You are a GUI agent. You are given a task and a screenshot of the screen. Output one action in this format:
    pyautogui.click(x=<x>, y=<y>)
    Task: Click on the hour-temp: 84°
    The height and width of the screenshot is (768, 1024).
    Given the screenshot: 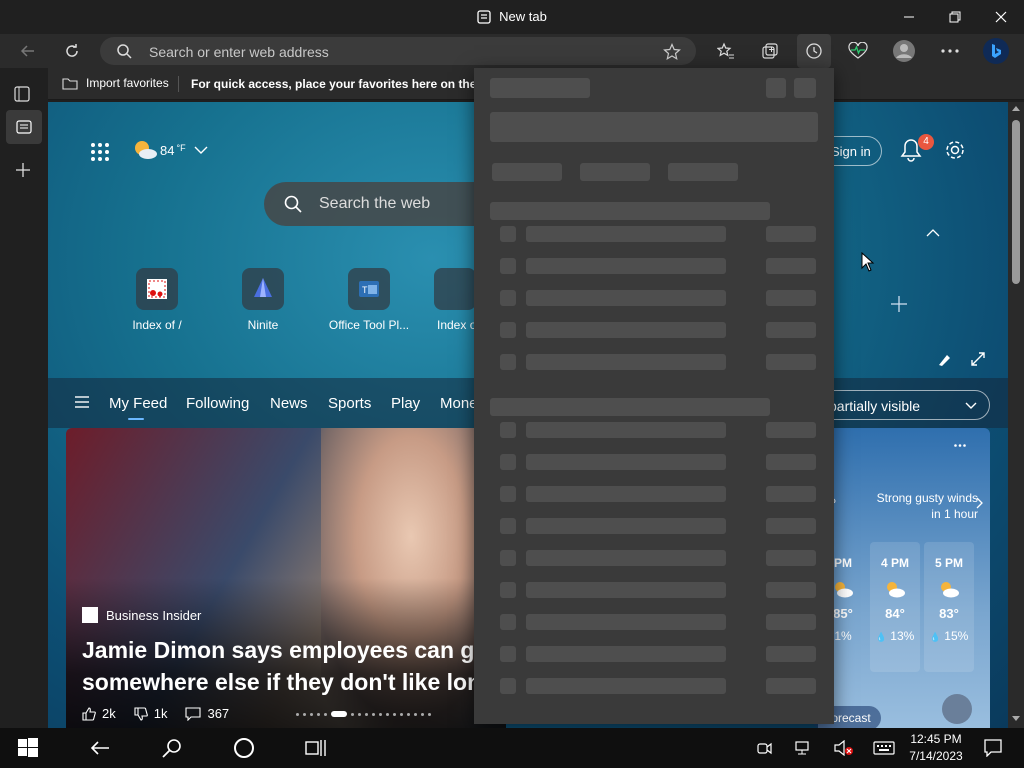 What is the action you would take?
    pyautogui.click(x=895, y=613)
    